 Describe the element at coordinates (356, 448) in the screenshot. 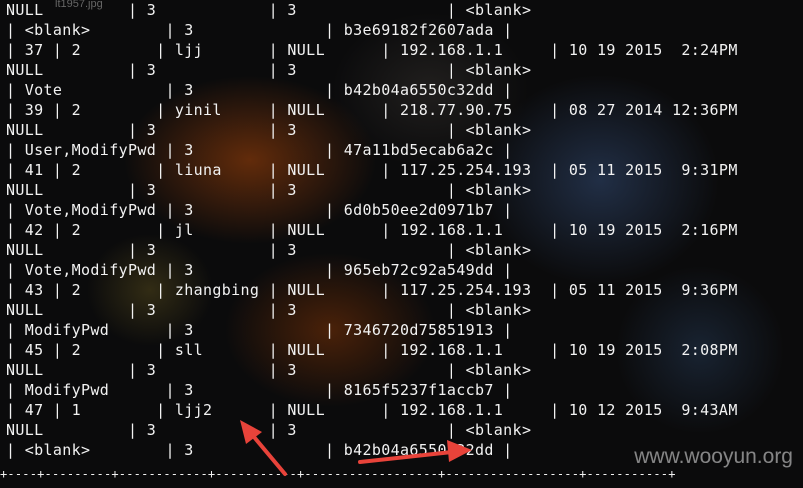

I see `annotation-arrows` at that location.